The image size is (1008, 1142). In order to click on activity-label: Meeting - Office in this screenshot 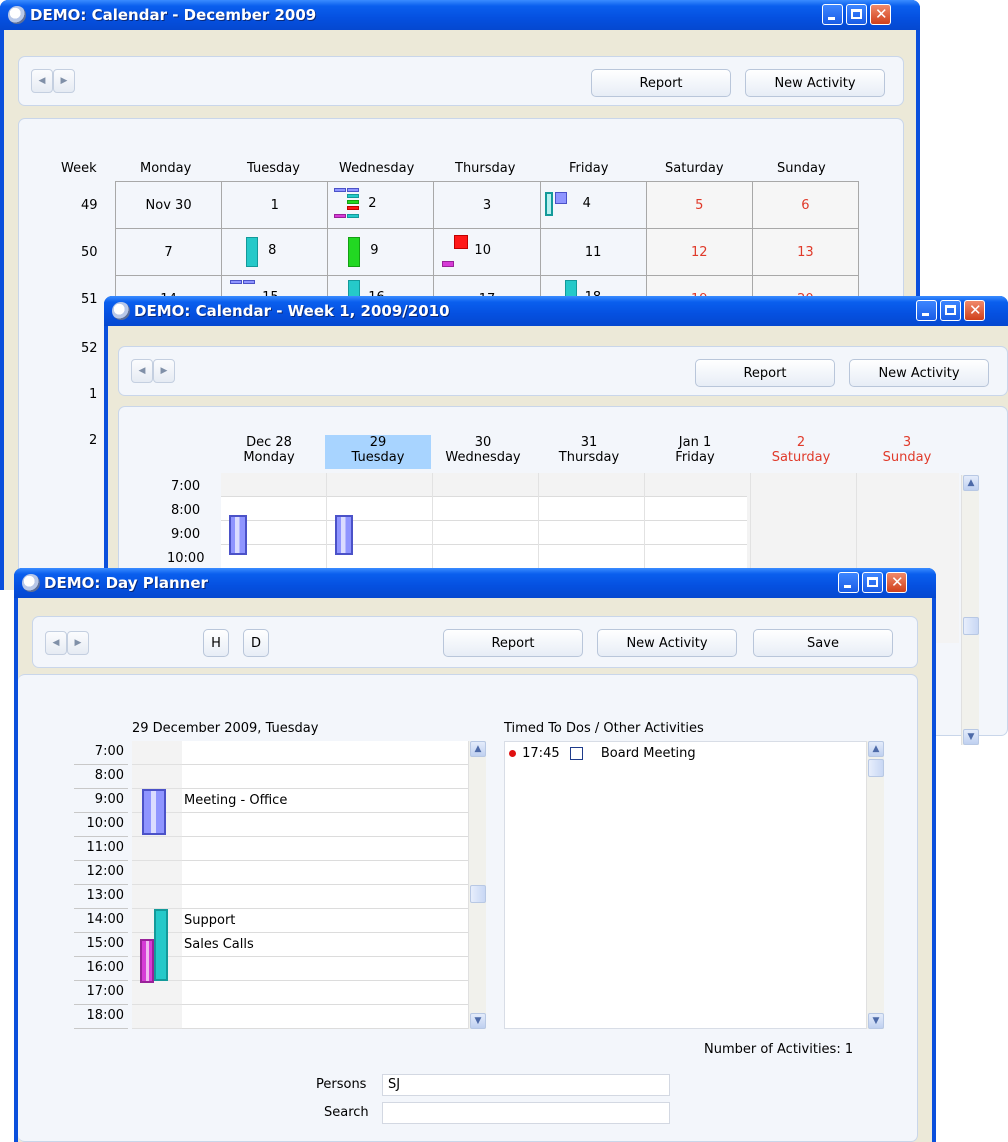, I will do `click(235, 800)`.